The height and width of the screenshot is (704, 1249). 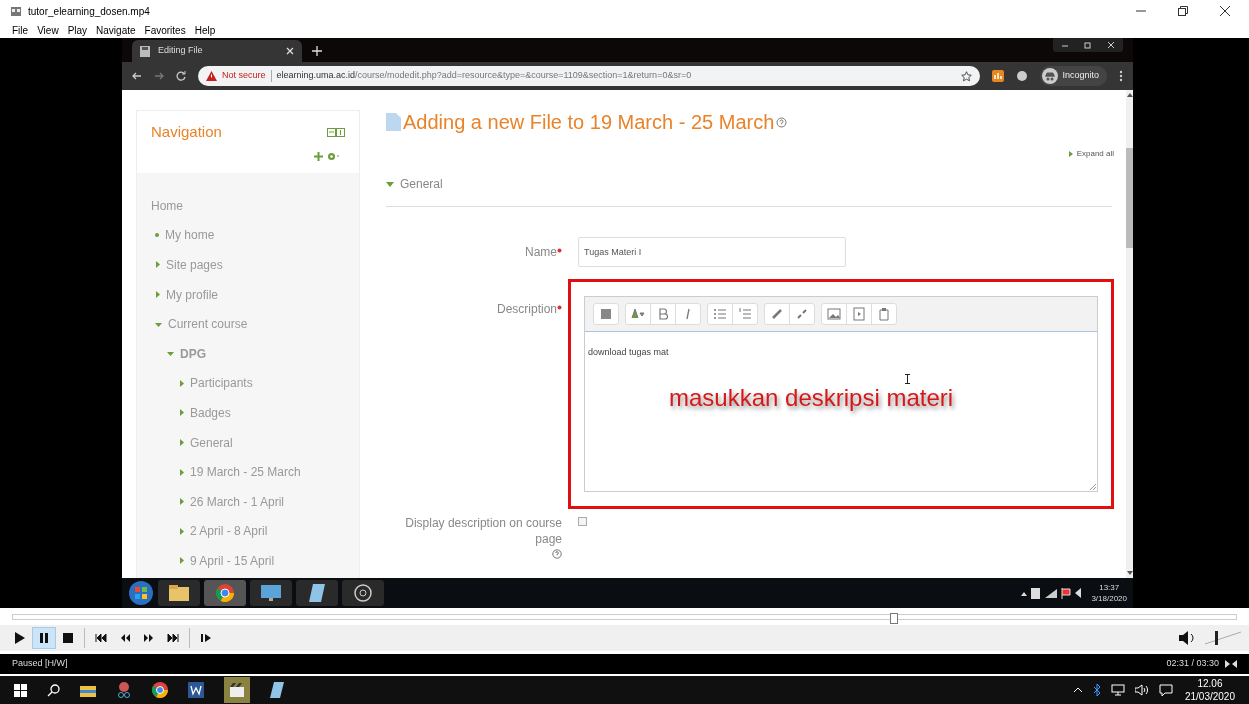 What do you see at coordinates (318, 156) in the screenshot?
I see `add-icon` at bounding box center [318, 156].